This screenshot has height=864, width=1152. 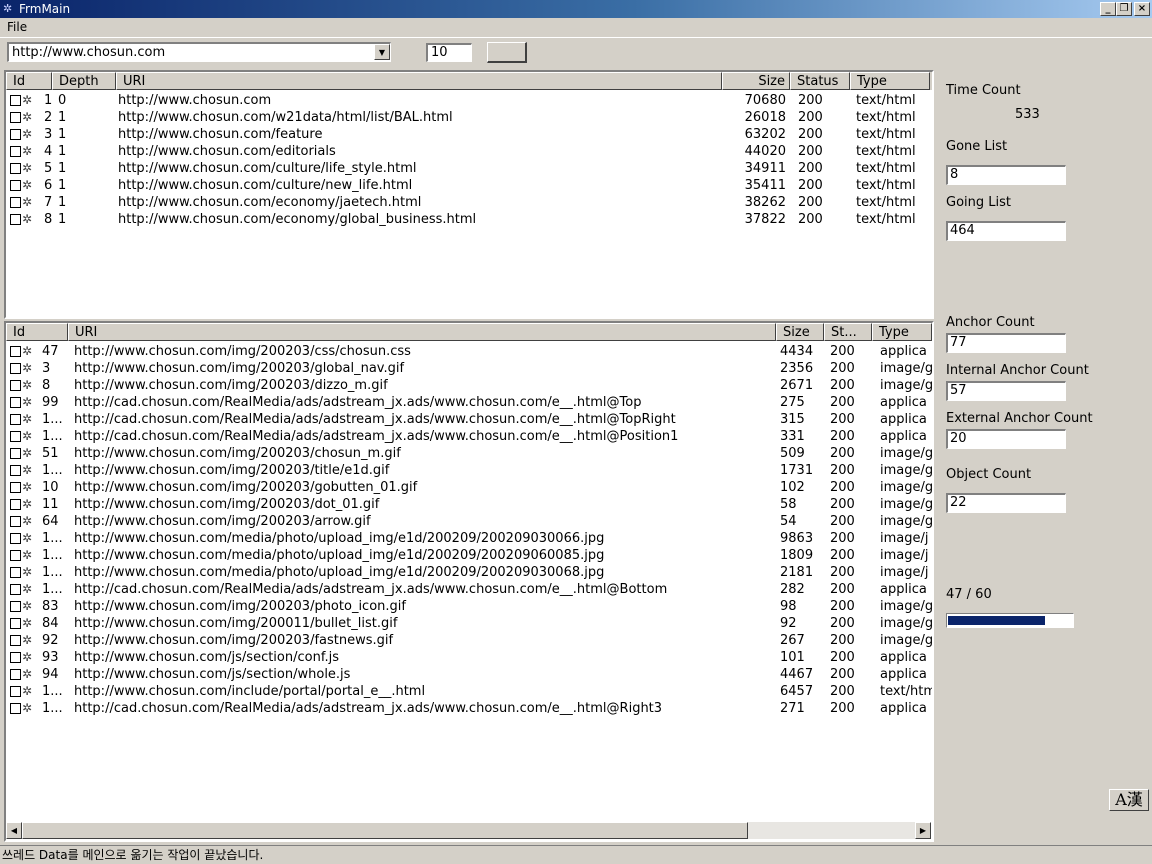 What do you see at coordinates (1006, 343) in the screenshot?
I see `anchor-count-field: 77` at bounding box center [1006, 343].